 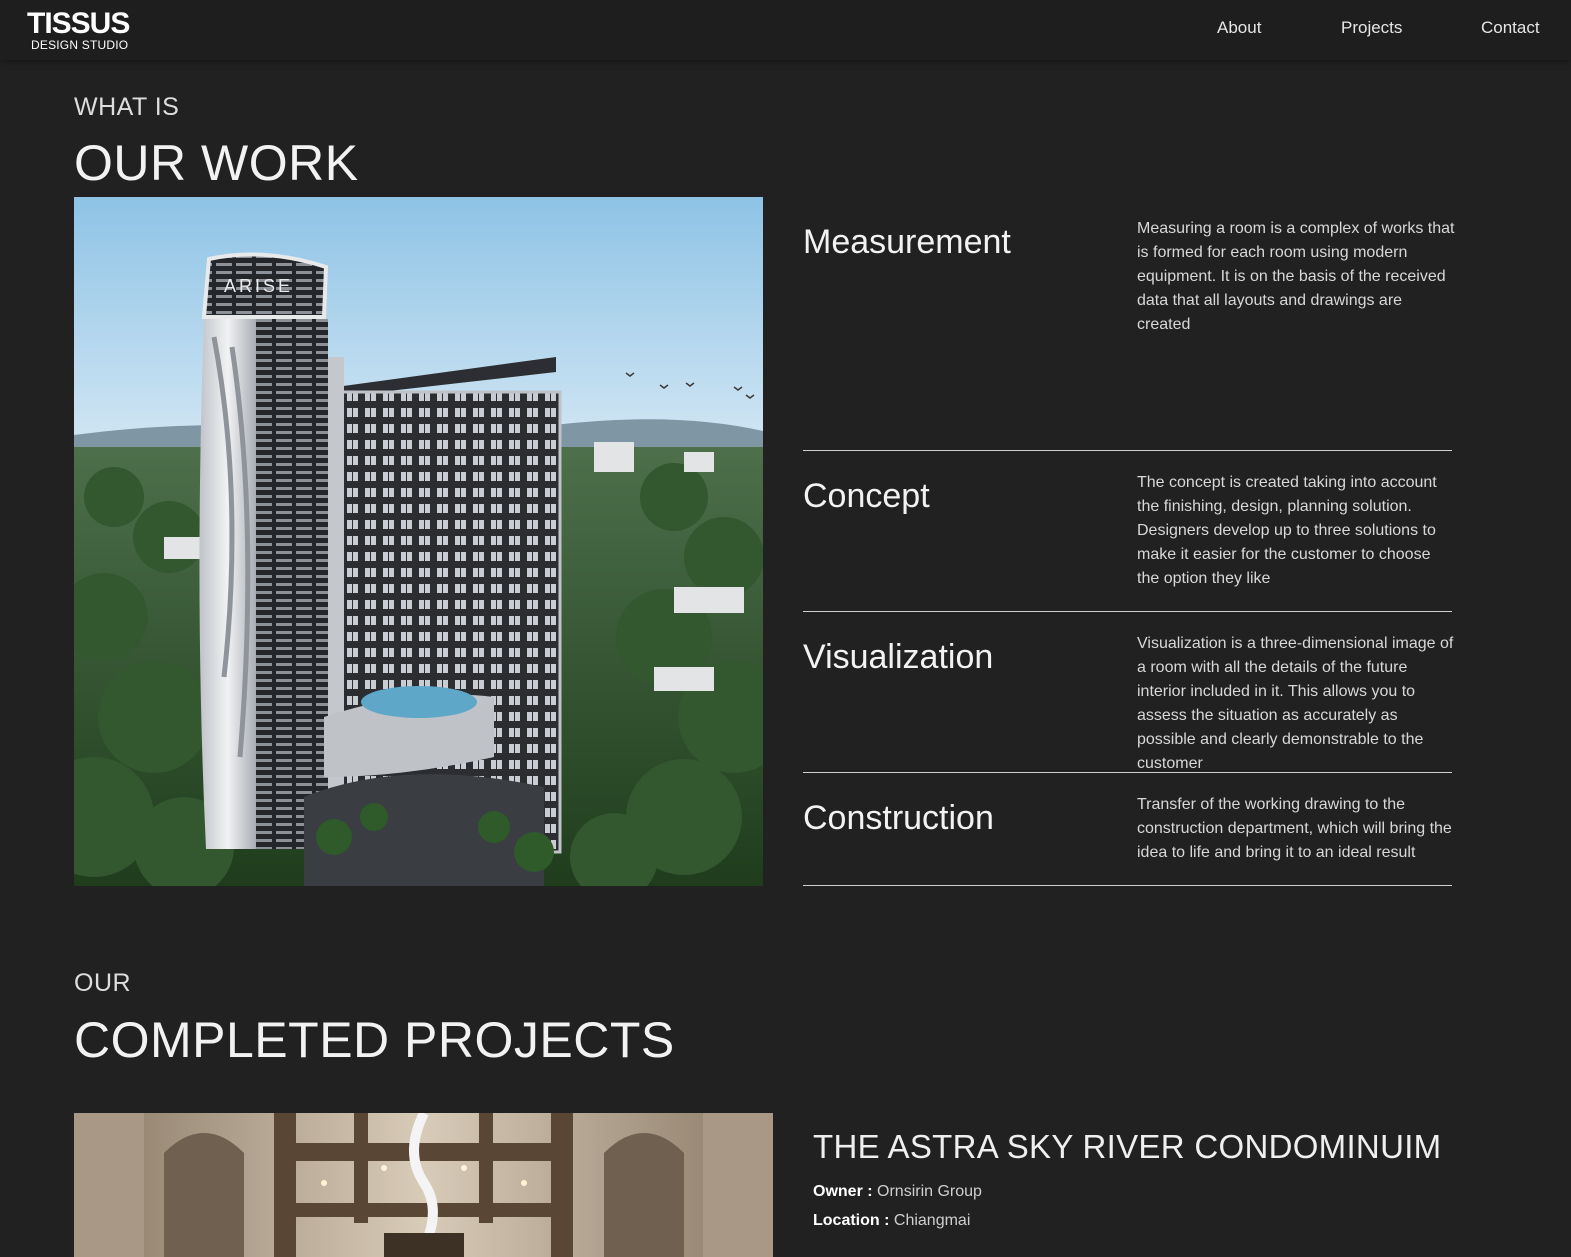 I want to click on location-label: Location :, so click(x=851, y=1220).